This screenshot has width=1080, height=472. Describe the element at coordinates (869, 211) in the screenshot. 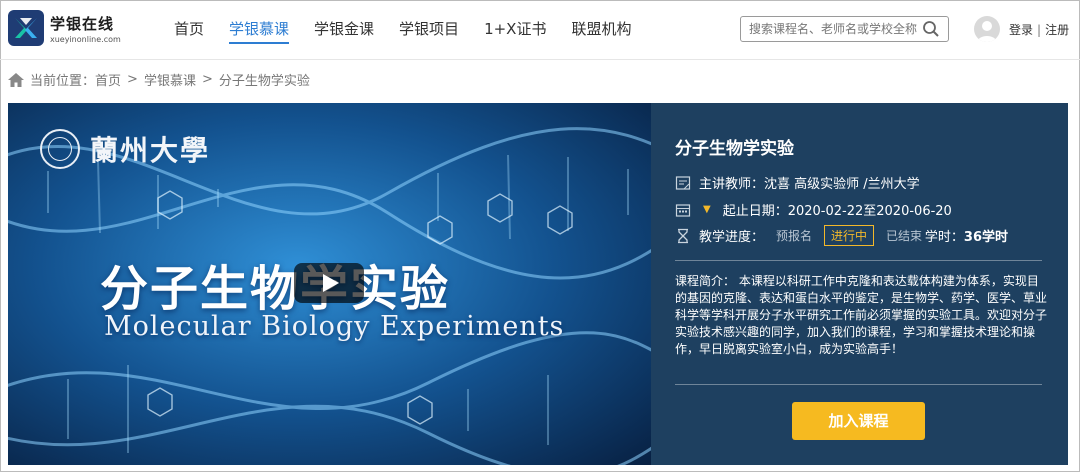

I see `date-value: 2020-02-22至2020-06-20` at that location.